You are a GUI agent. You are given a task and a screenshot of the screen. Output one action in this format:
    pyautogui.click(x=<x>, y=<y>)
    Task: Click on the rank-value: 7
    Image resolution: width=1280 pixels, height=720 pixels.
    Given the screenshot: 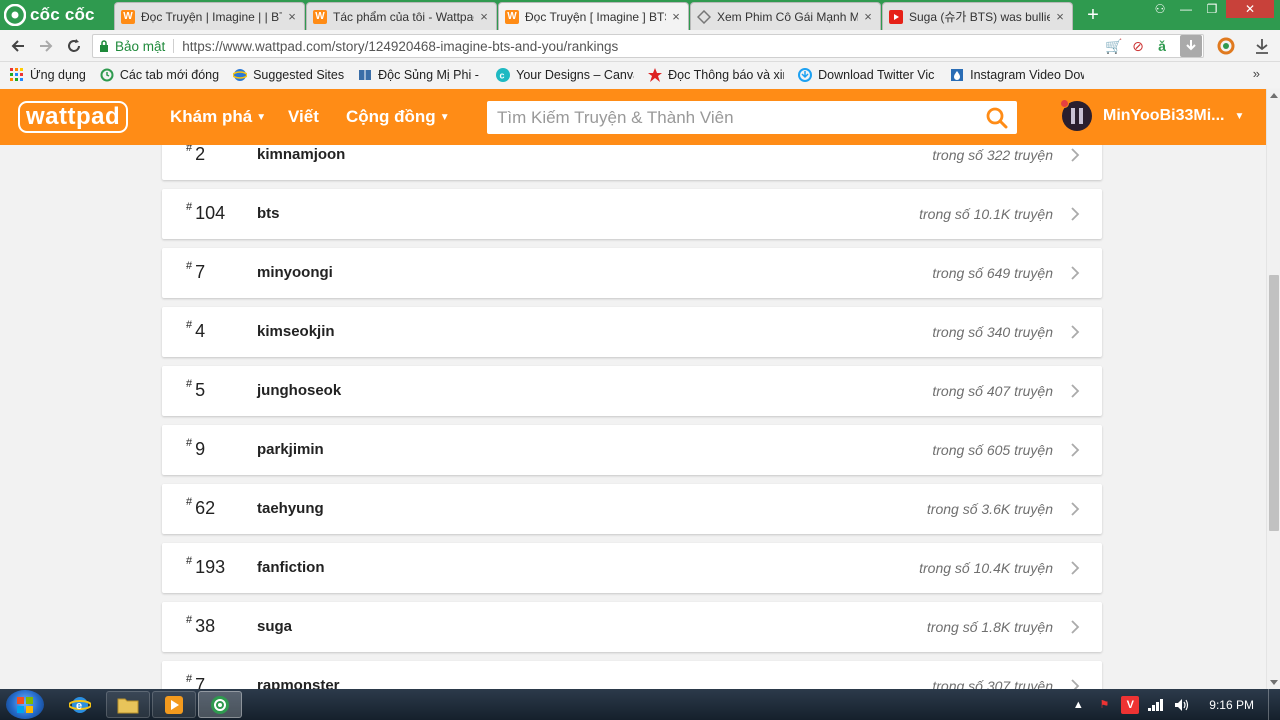 What is the action you would take?
    pyautogui.click(x=200, y=682)
    